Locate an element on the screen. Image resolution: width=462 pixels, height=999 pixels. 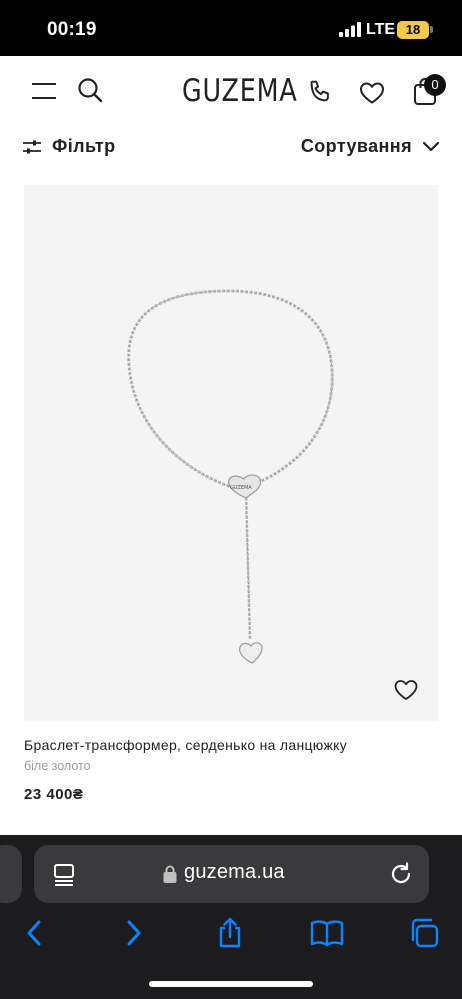
add-to-favorites-button is located at coordinates (406, 690).